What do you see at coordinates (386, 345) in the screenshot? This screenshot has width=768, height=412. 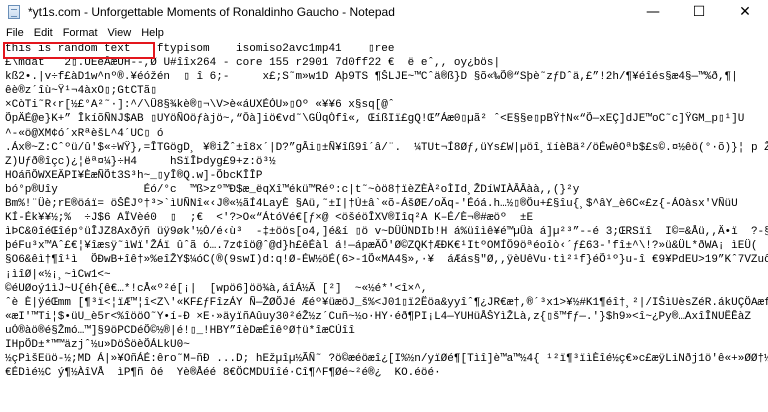 I see `text-line: IHpÕD±*™™äzjˆ½u»DöŠöèÕÁLkU0~` at bounding box center [386, 345].